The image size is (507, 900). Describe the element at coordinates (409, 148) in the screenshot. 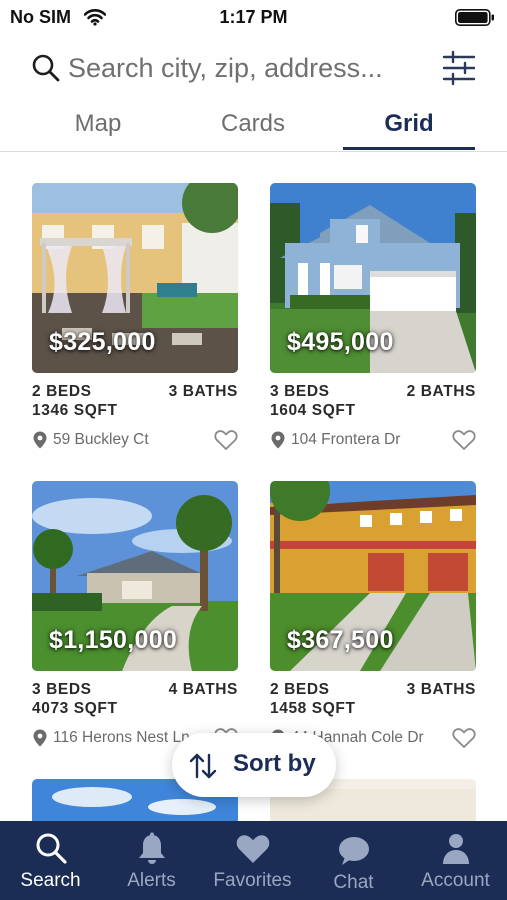

I see `active-tab-indicator` at that location.